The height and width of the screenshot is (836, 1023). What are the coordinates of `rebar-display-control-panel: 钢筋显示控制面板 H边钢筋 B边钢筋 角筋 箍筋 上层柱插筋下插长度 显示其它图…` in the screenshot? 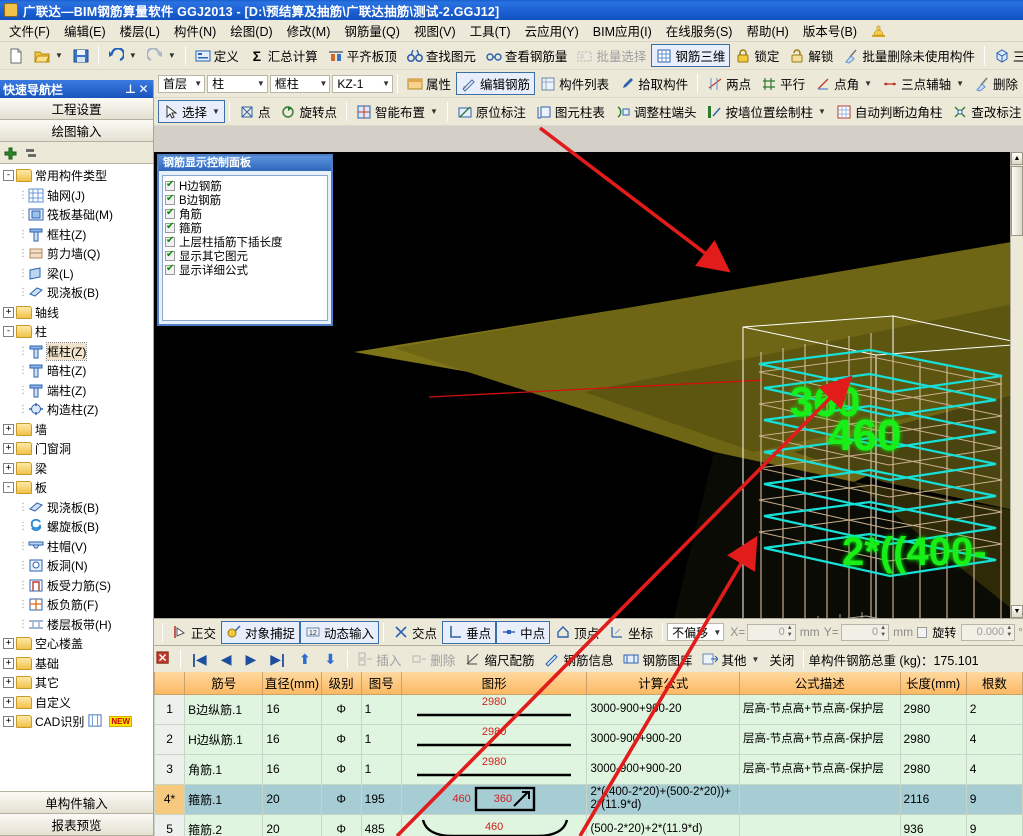 It's located at (245, 240).